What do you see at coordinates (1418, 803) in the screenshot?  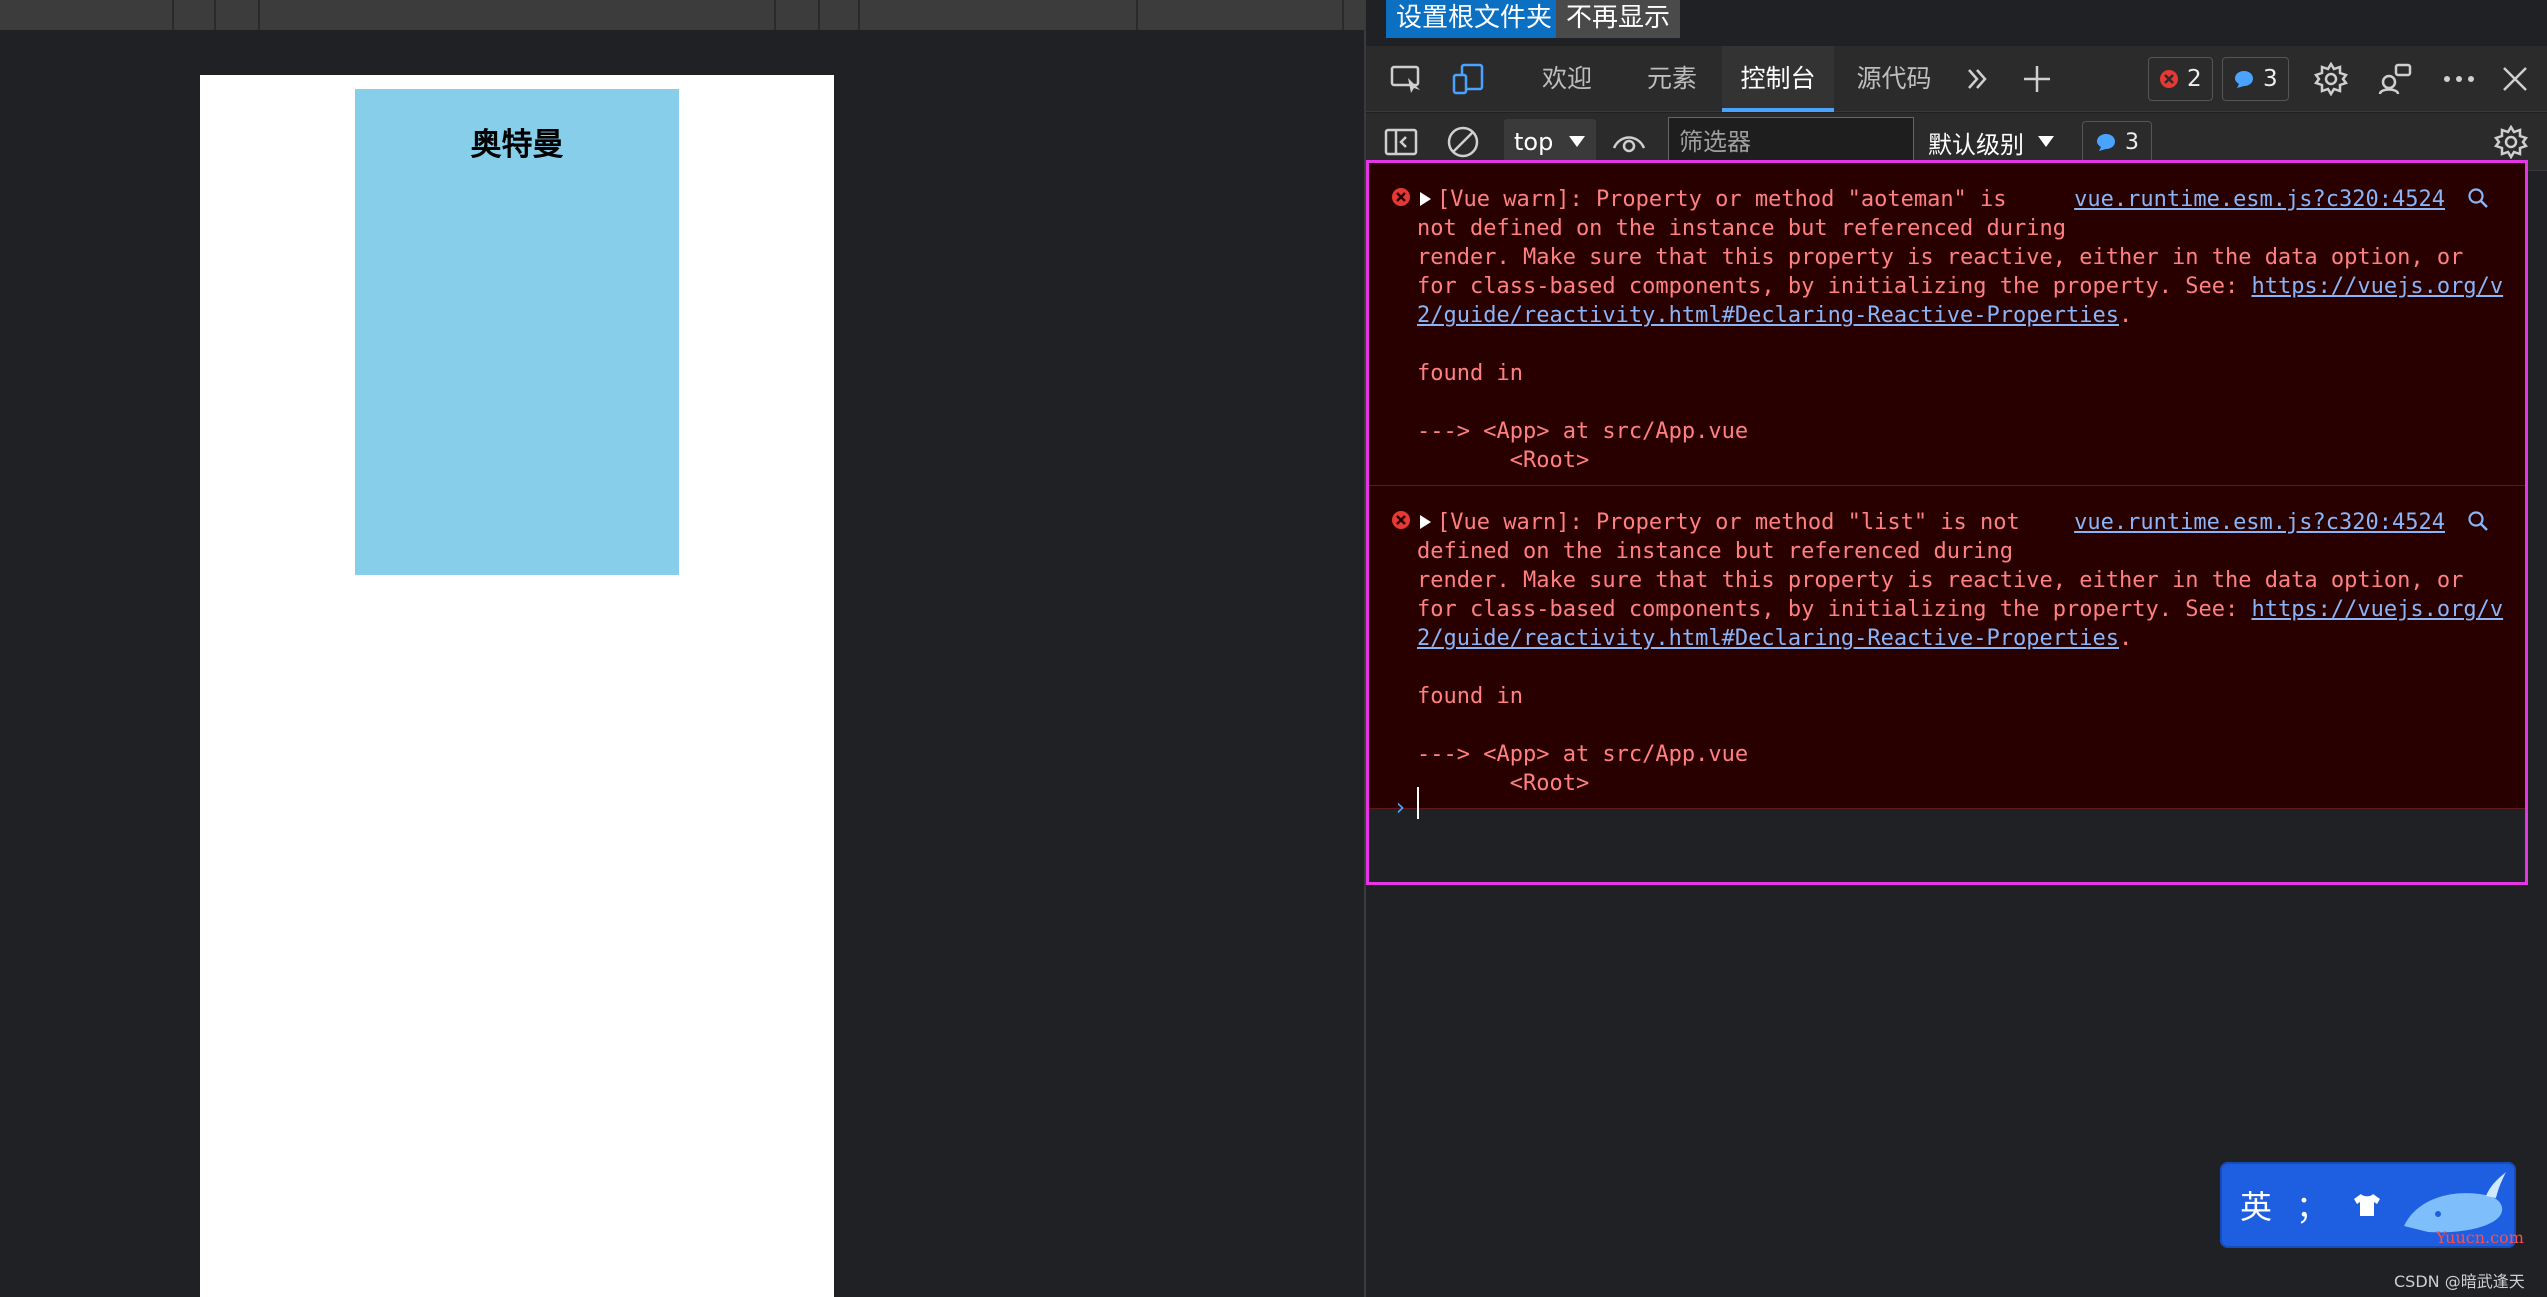 I see `console-input-caret` at bounding box center [1418, 803].